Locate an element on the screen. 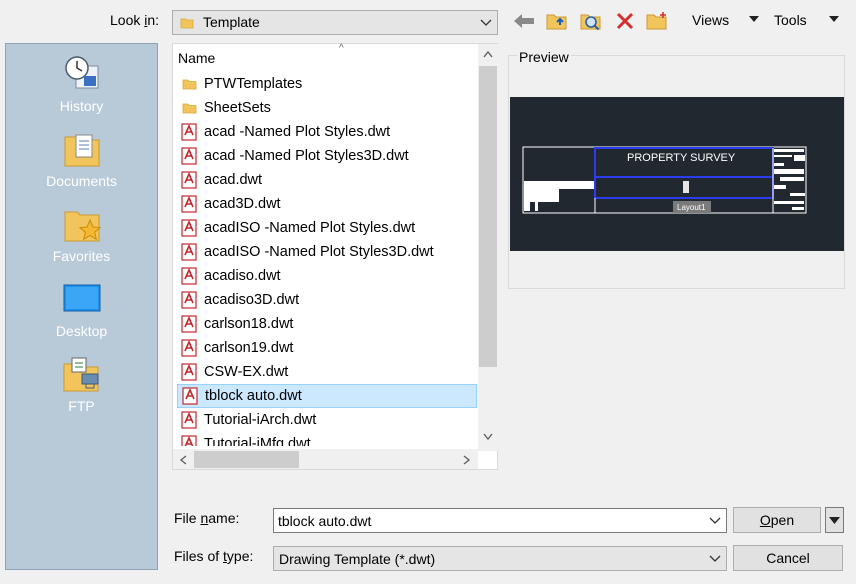 The height and width of the screenshot is (584, 856). horizontal-scrollbar is located at coordinates (325, 459).